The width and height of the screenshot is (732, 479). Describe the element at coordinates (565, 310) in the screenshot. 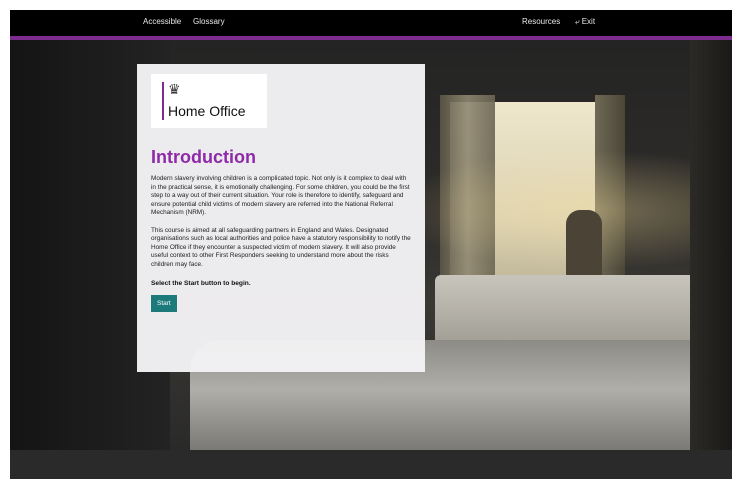

I see `far-bed` at that location.